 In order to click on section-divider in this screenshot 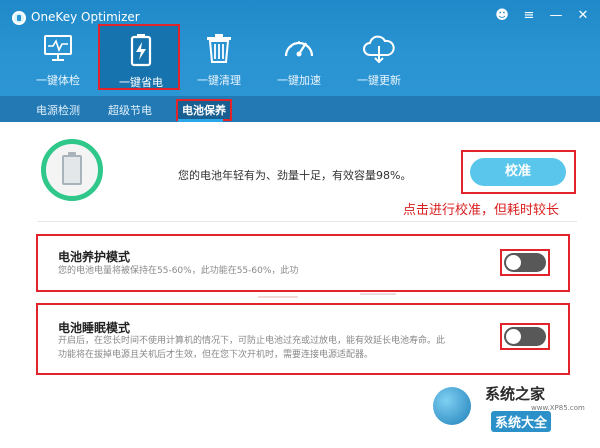, I will do `click(307, 221)`.